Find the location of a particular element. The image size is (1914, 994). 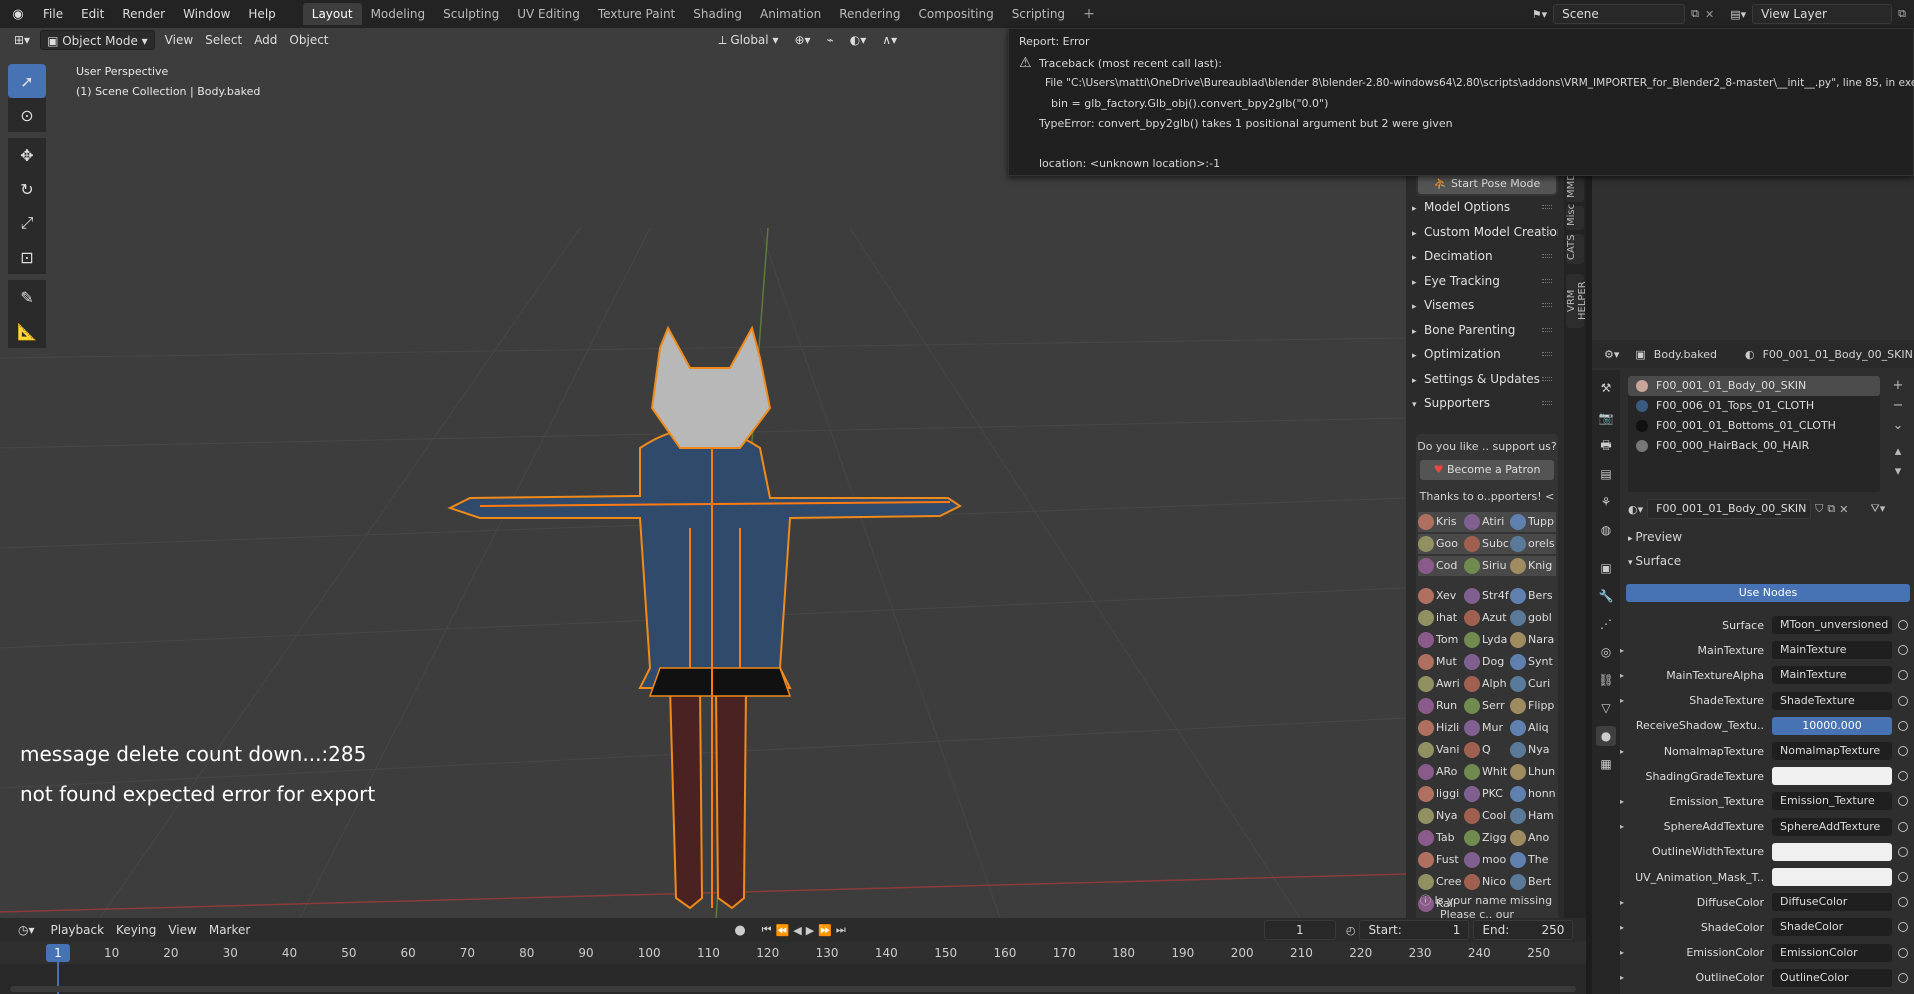

tab-sculpting: Sculpting is located at coordinates (471, 14).